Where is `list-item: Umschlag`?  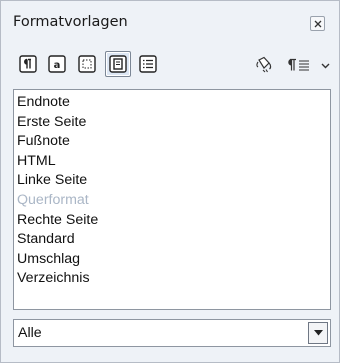 list-item: Umschlag is located at coordinates (172, 260).